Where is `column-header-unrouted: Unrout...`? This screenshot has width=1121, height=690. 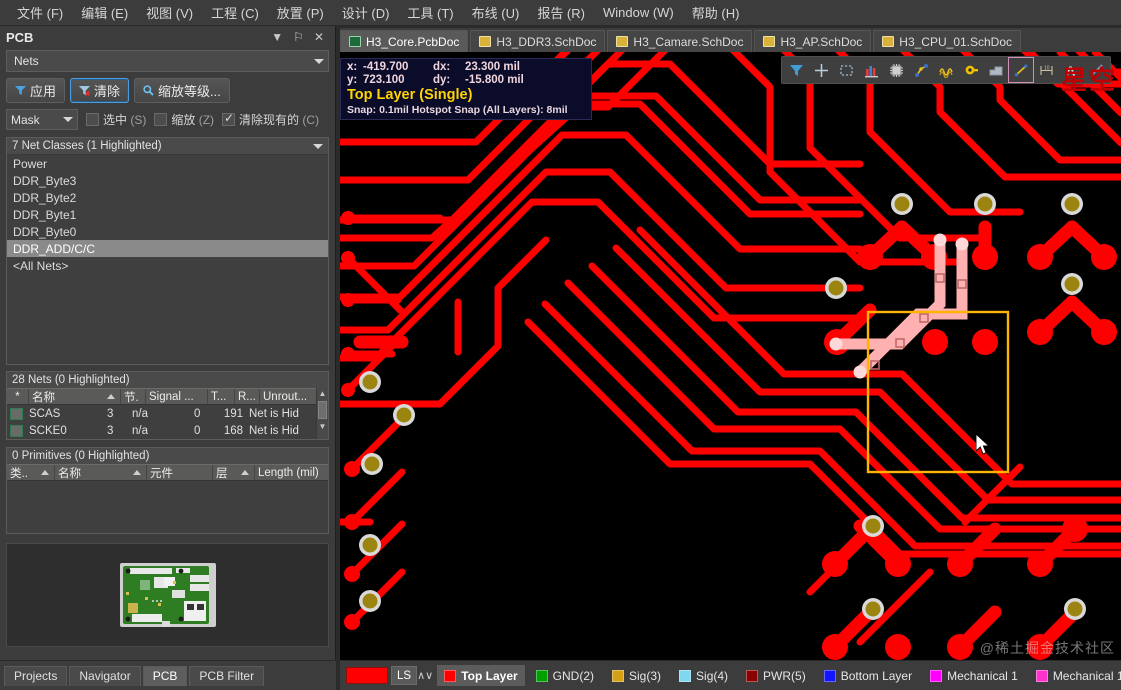
column-header-unrouted: Unrout... is located at coordinates (288, 396).